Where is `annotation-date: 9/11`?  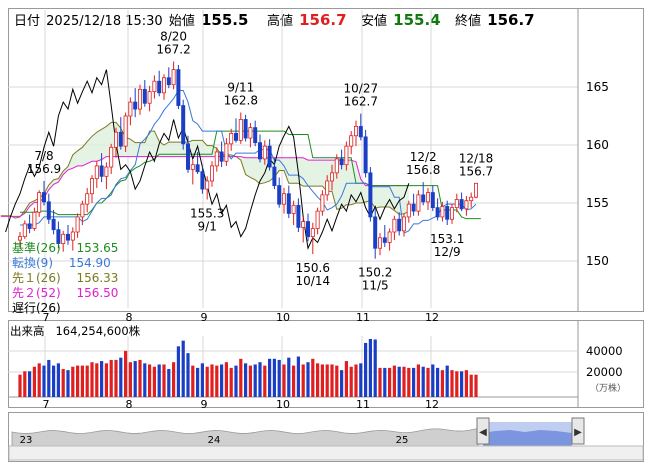
annotation-date: 9/11 is located at coordinates (240, 88).